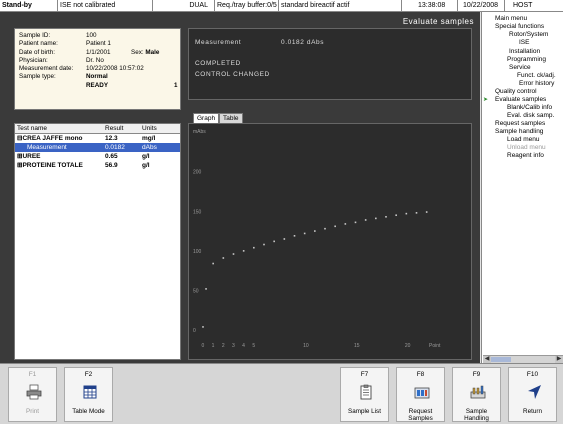 This screenshot has width=563, height=424. What do you see at coordinates (357, 346) in the screenshot?
I see `x-tick-label: 15` at bounding box center [357, 346].